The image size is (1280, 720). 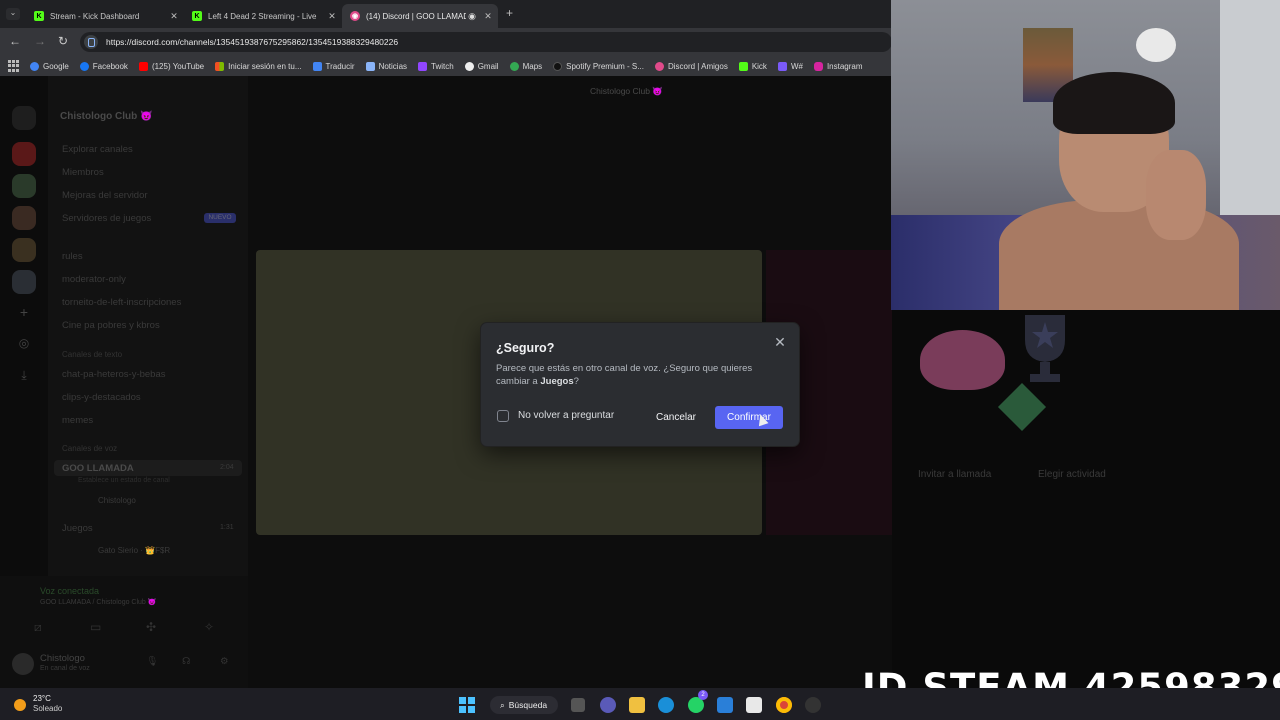 I want to click on channel-torneito: torneito-de-left-inscripciones, so click(x=121, y=302).